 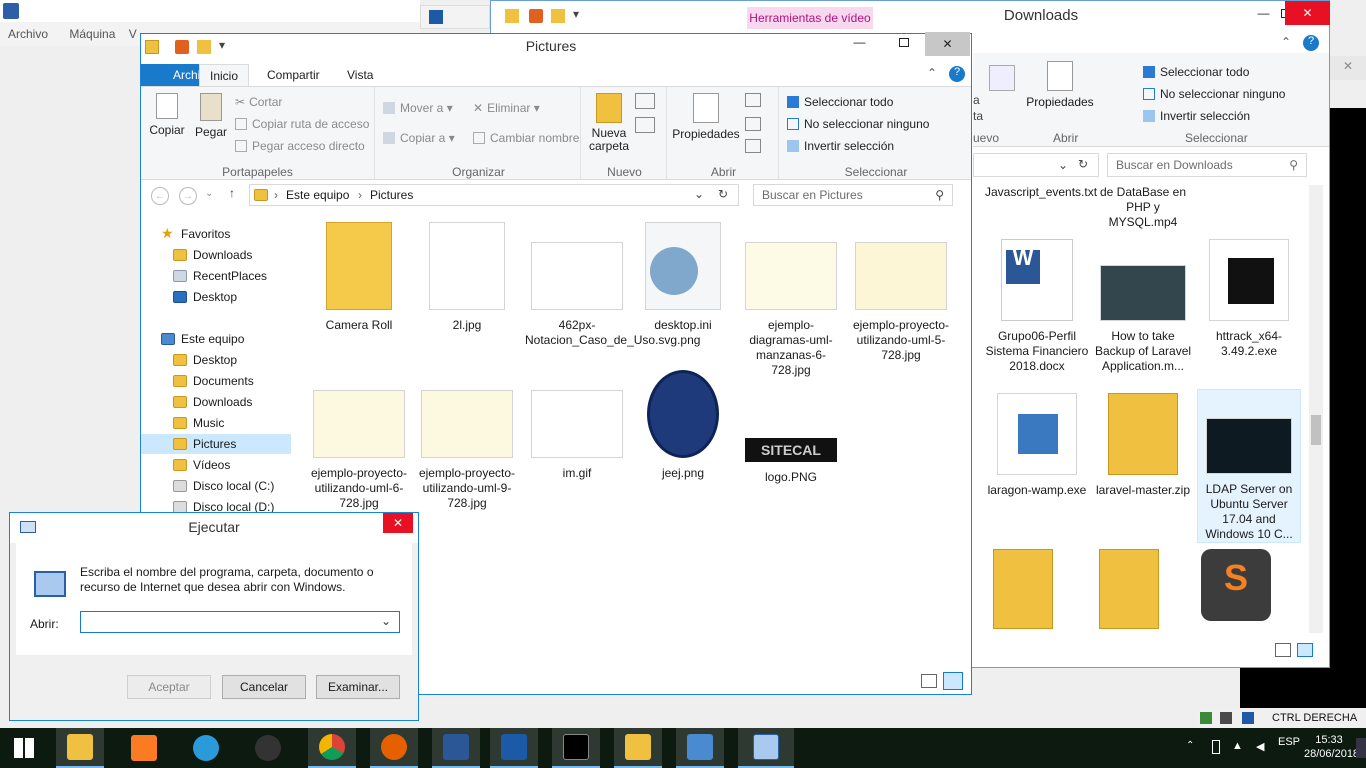 What do you see at coordinates (859, 42) in the screenshot?
I see `minimize-icon: —` at bounding box center [859, 42].